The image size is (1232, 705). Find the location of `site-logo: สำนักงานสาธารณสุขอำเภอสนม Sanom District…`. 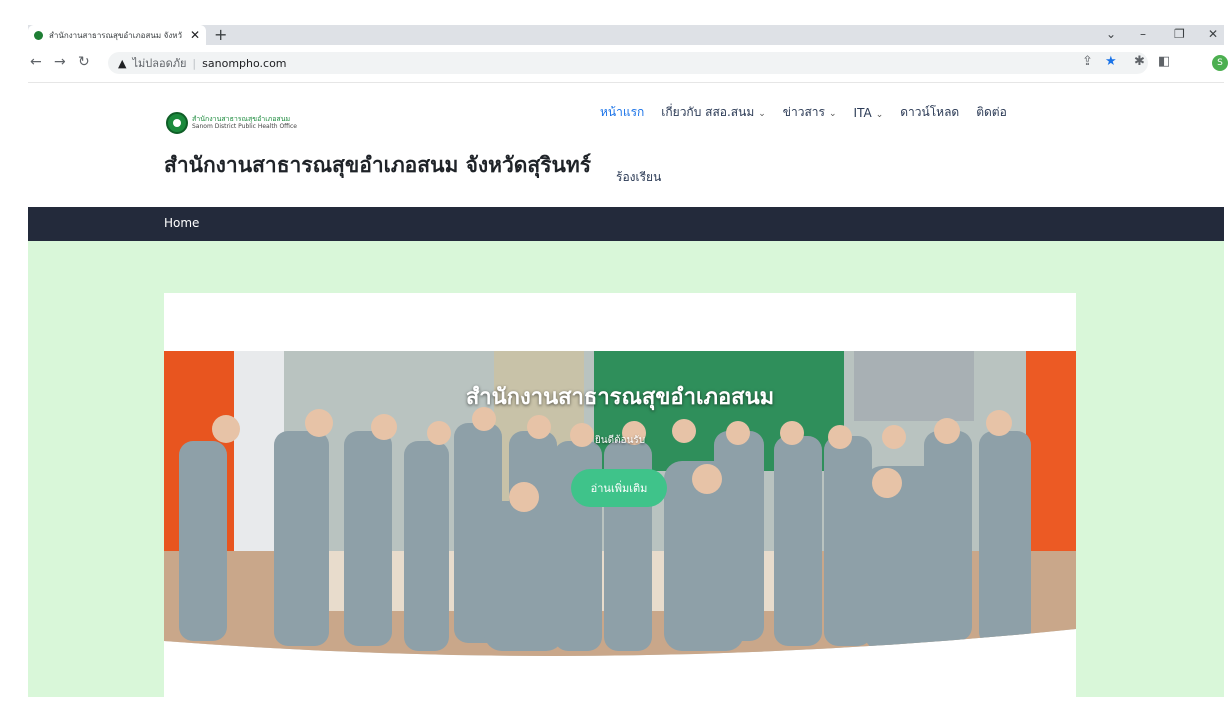

site-logo: สำนักงานสาธารณสุขอำเภอสนม Sanom District… is located at coordinates (231, 123).